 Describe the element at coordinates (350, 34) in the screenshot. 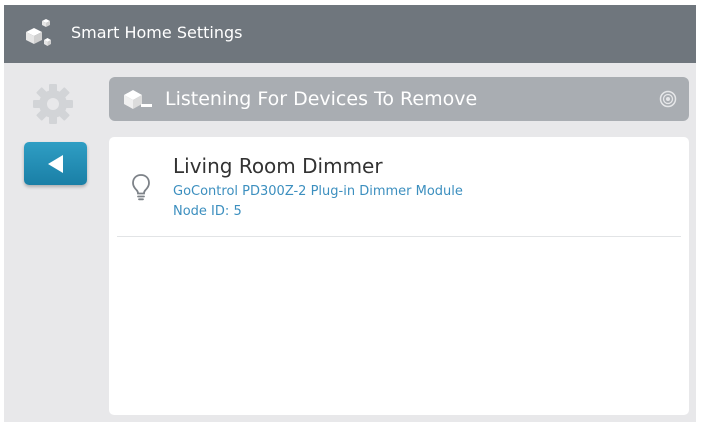

I see `title-bar: Smart Home Settings` at that location.